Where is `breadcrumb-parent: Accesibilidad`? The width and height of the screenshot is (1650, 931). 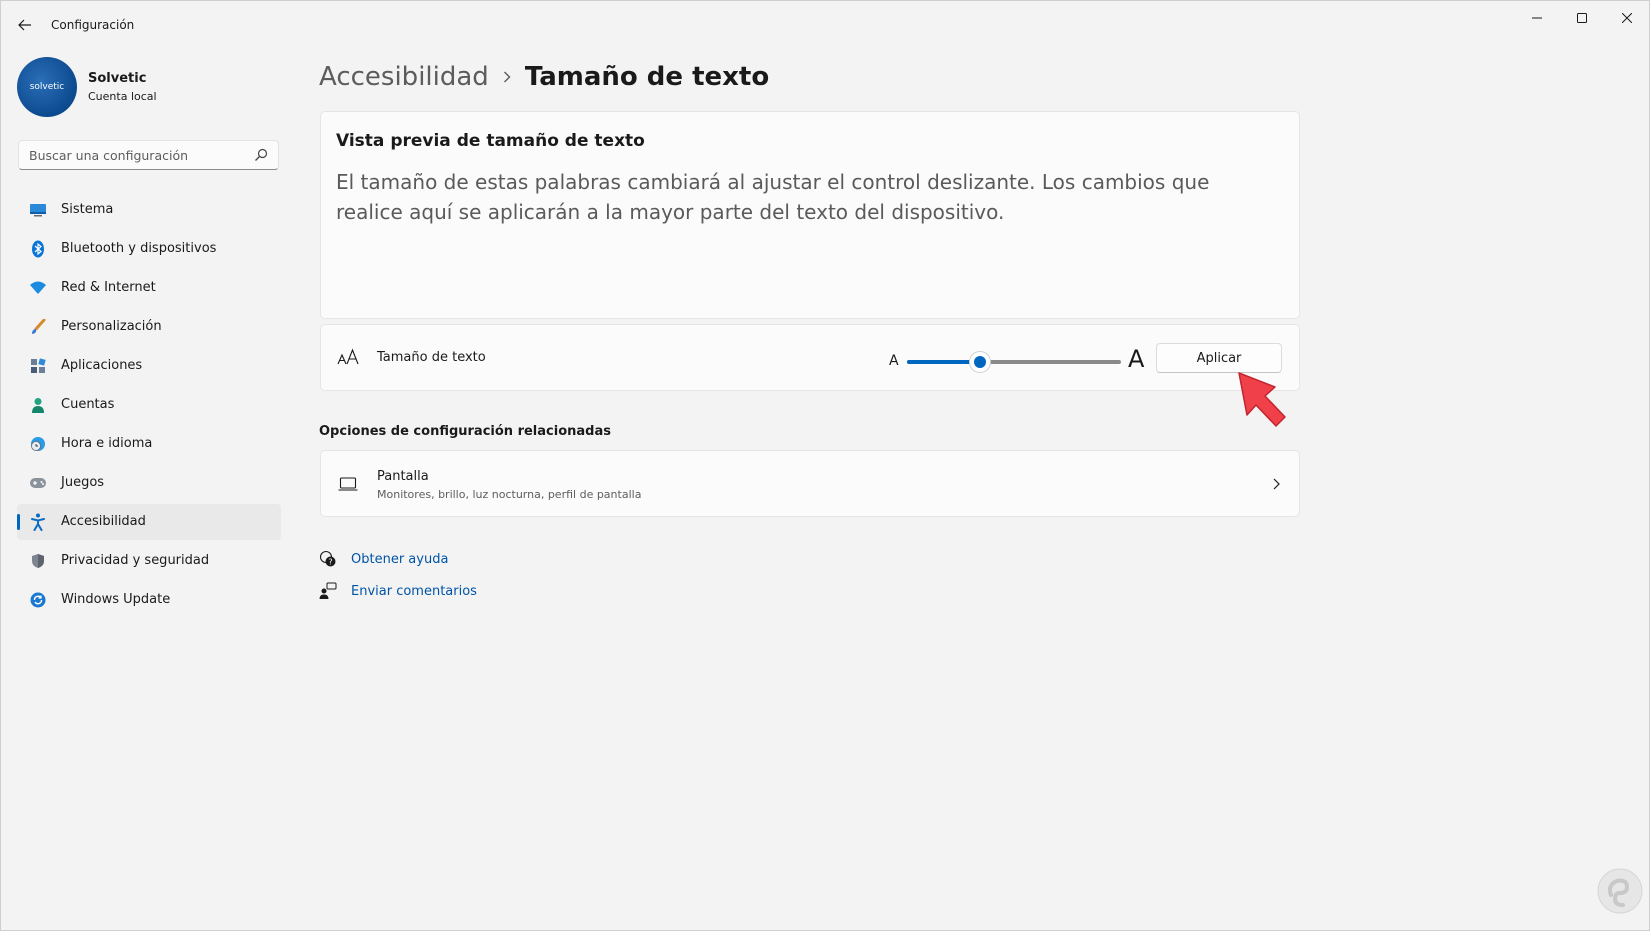
breadcrumb-parent: Accesibilidad is located at coordinates (404, 77).